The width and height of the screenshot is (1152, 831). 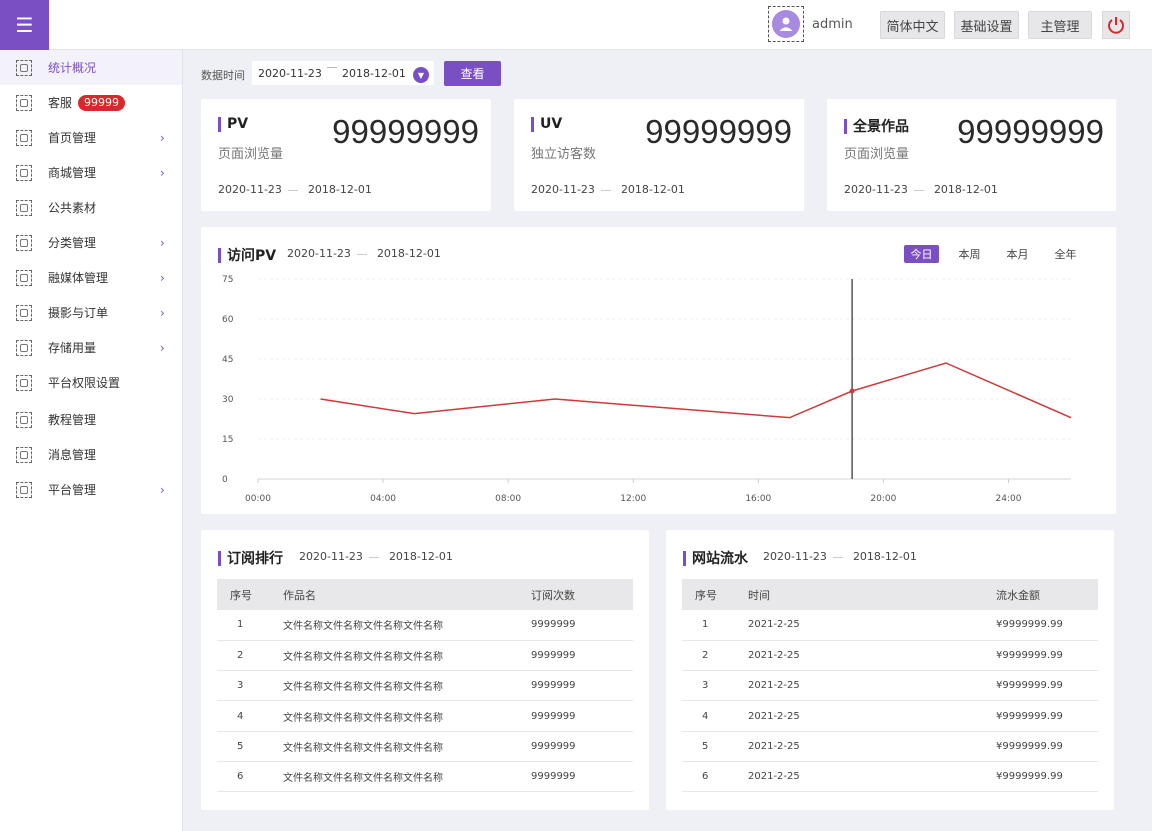 I want to click on sidebar-item-tutorial-management: 教程管理, so click(x=91, y=419).